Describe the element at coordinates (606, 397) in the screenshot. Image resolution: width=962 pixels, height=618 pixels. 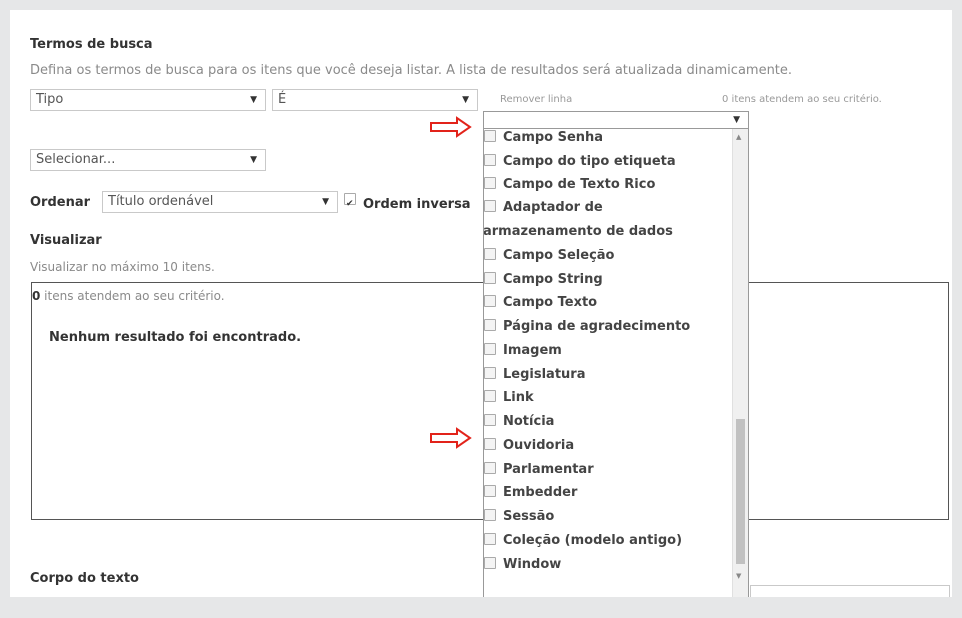
I see `dropdown-option: Link` at that location.